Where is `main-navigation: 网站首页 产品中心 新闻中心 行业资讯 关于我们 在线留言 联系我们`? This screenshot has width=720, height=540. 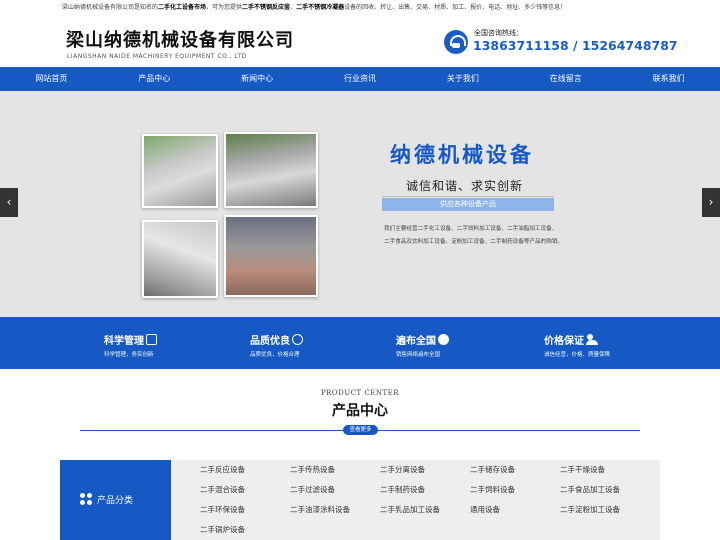 main-navigation: 网站首页 产品中心 新闻中心 行业资讯 关于我们 在线留言 联系我们 is located at coordinates (360, 79).